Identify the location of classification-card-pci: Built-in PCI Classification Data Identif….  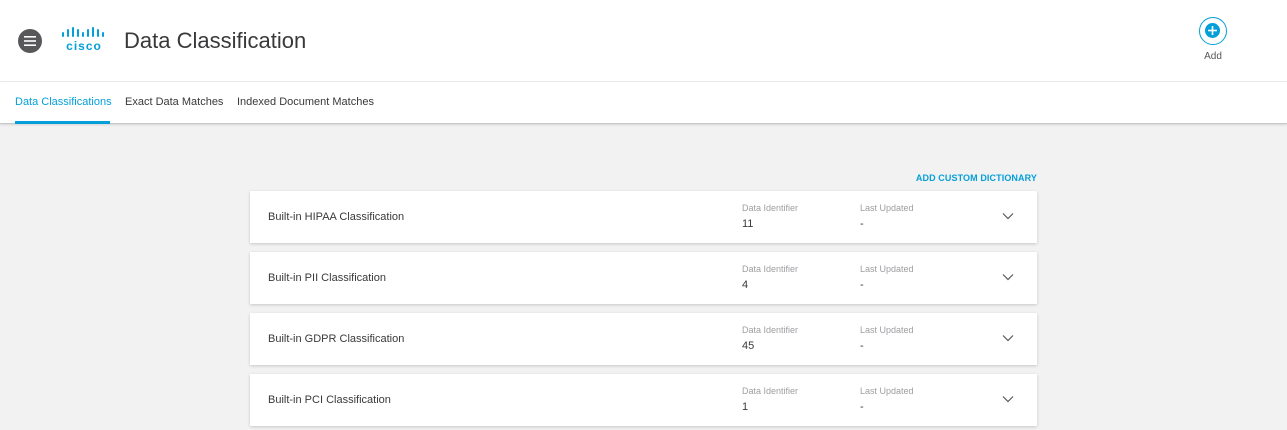
(643, 400).